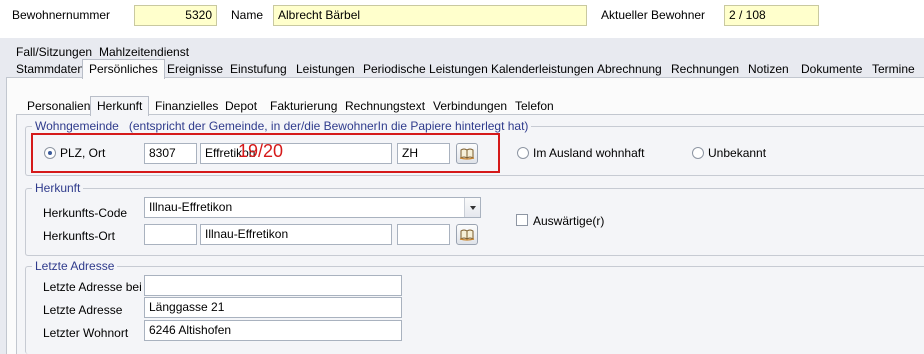 The width and height of the screenshot is (924, 354). Describe the element at coordinates (325, 69) in the screenshot. I see `tab-leistungen: Leistungen` at that location.